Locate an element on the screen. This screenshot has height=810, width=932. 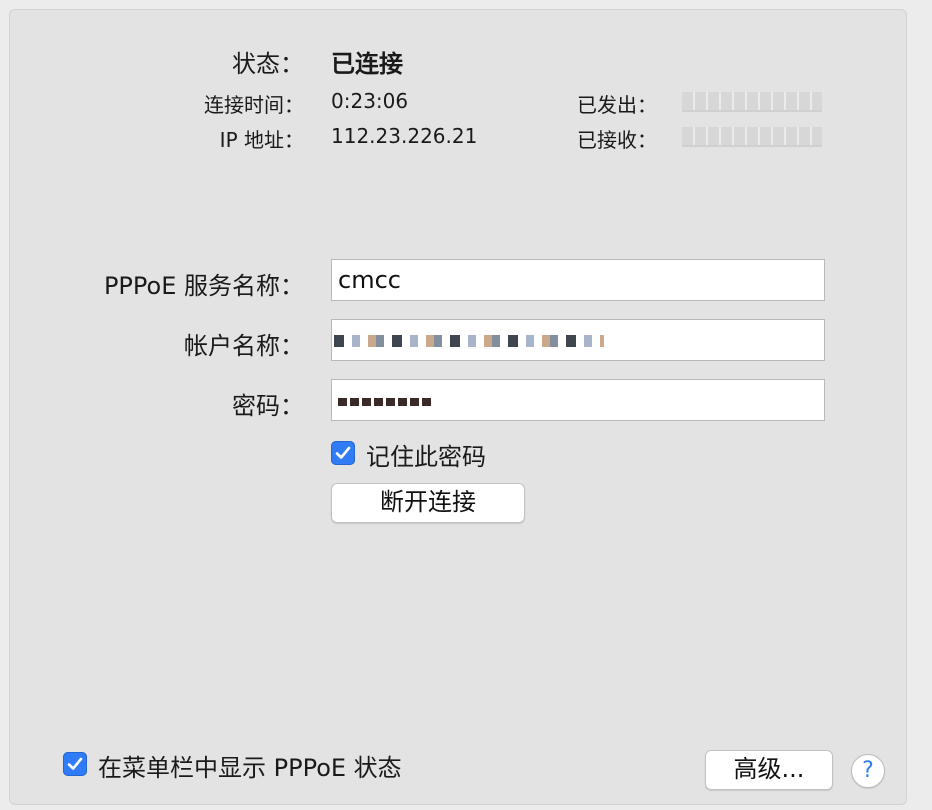
connect-time-value: 0:23:06 is located at coordinates (370, 101).